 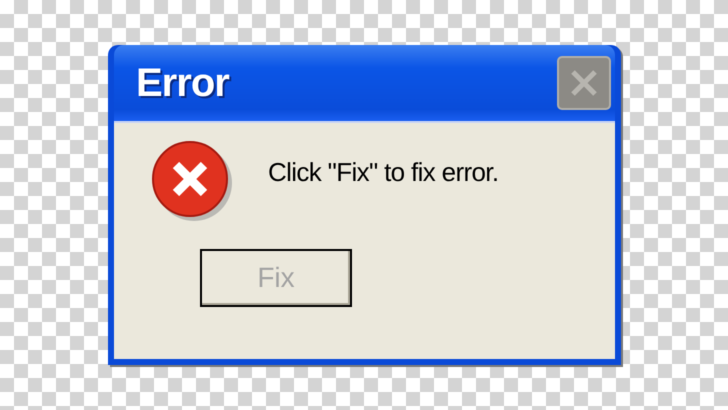 What do you see at coordinates (193, 182) in the screenshot?
I see `error-icon` at bounding box center [193, 182].